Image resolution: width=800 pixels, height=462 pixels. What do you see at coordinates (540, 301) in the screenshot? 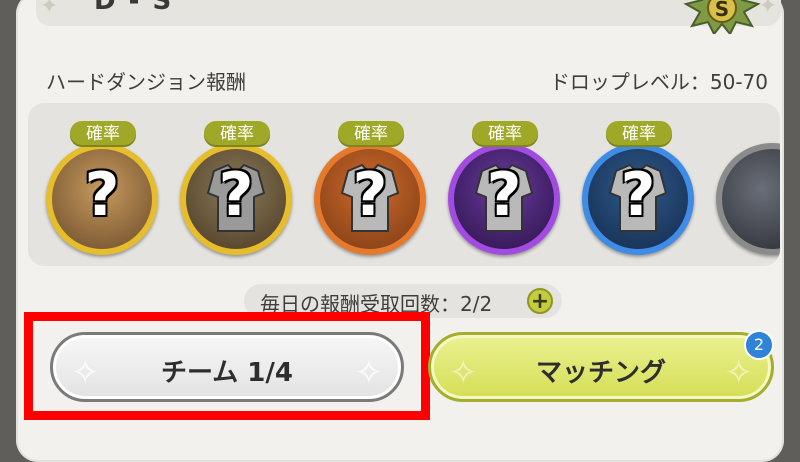
I see `add-count-button: +` at bounding box center [540, 301].